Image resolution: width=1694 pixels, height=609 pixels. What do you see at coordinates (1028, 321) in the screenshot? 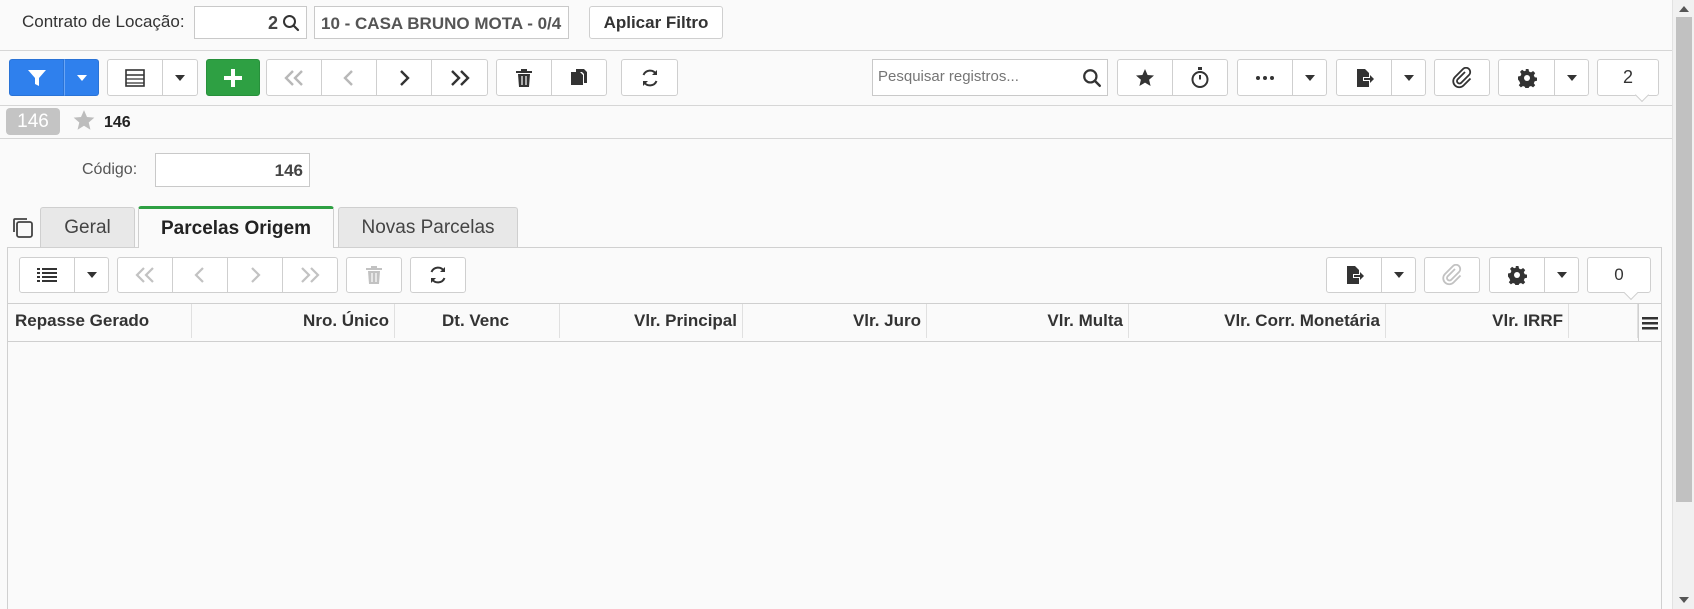
I see `column-header: Vlr. Multa` at bounding box center [1028, 321].